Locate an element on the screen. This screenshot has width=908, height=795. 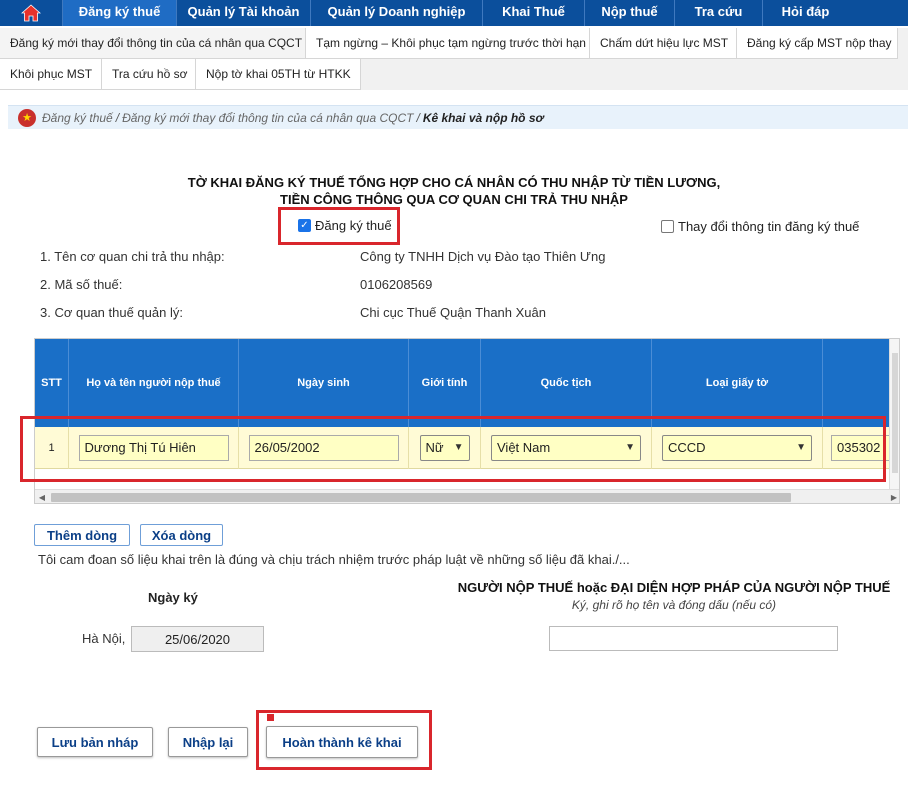
home-icon is located at coordinates (31, 13).